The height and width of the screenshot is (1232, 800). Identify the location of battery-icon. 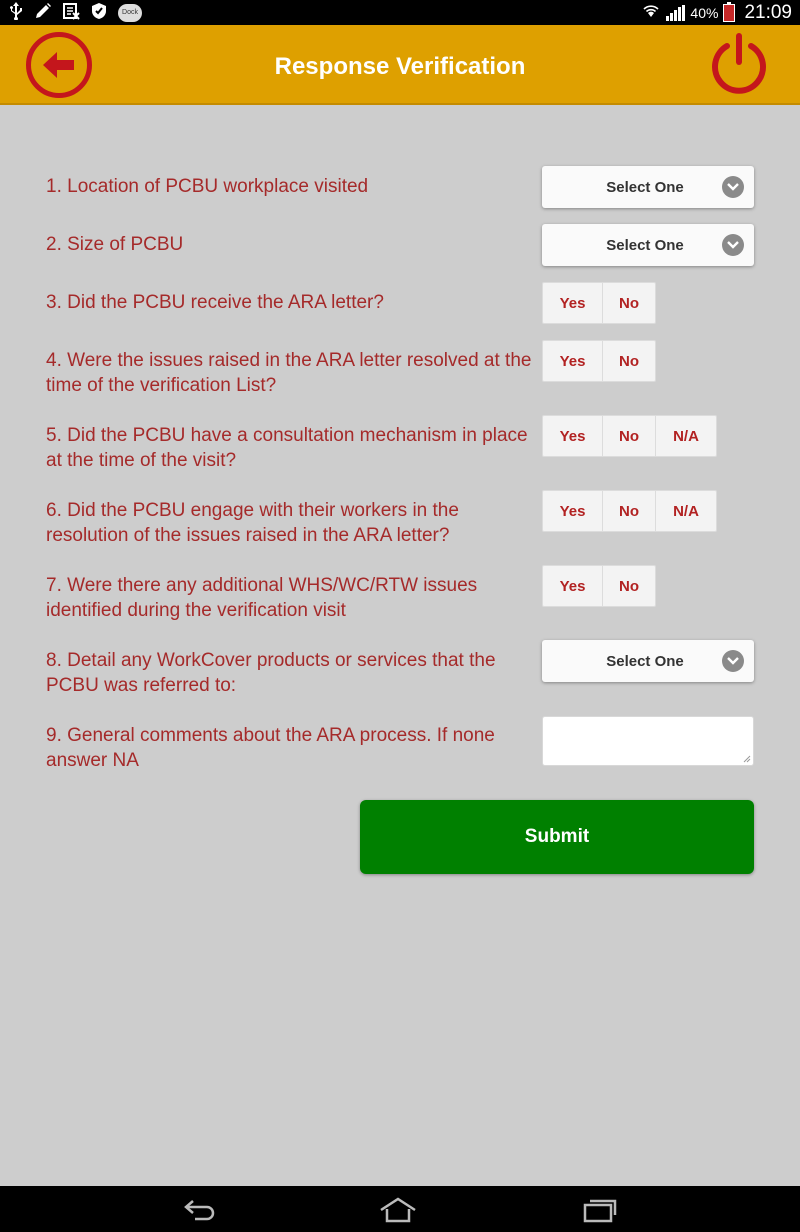
(729, 11).